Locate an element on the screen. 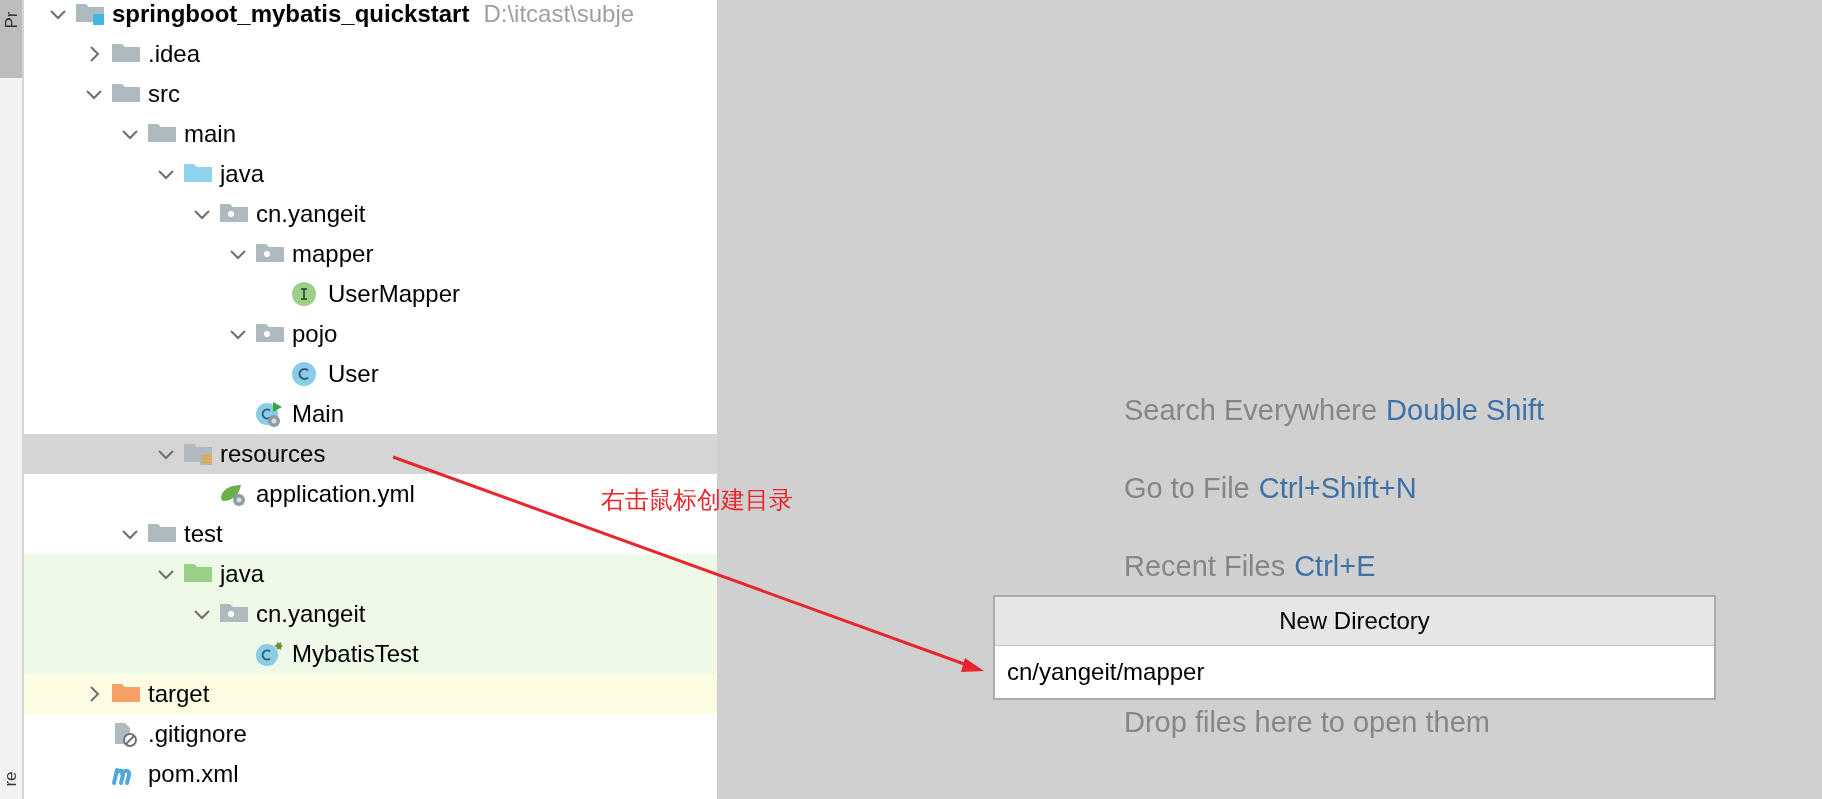 The width and height of the screenshot is (1822, 799). tree-item: main is located at coordinates (130, 134).